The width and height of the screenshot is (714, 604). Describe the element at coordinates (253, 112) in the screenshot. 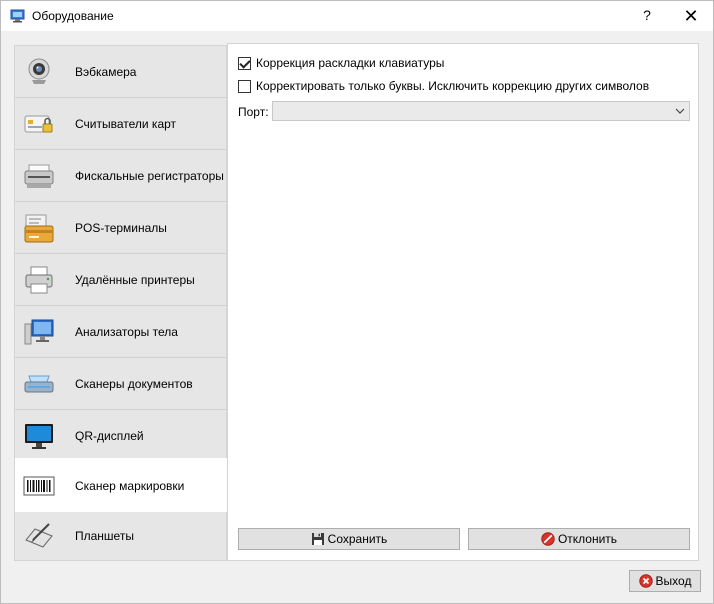

I see `port-label: Порт:` at that location.